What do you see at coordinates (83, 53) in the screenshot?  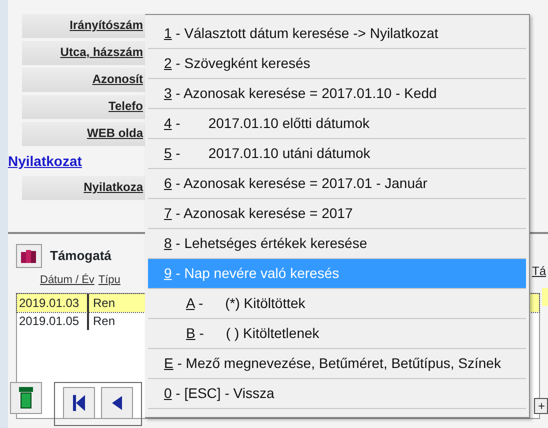 I see `field-label: Utca, házszám` at bounding box center [83, 53].